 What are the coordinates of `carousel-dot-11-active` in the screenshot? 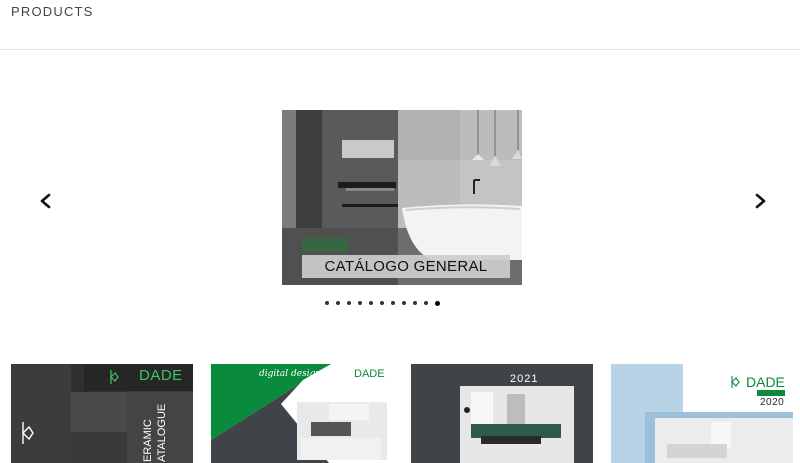 It's located at (437, 303).